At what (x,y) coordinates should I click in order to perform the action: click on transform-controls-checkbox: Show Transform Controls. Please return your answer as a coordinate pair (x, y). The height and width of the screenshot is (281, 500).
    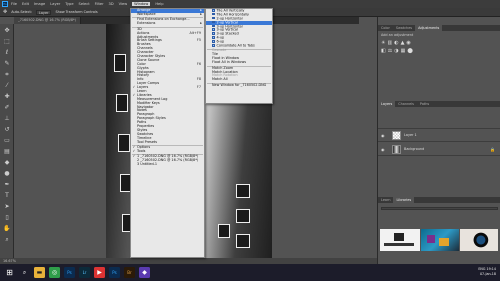
    Looking at the image, I should click on (76, 12).